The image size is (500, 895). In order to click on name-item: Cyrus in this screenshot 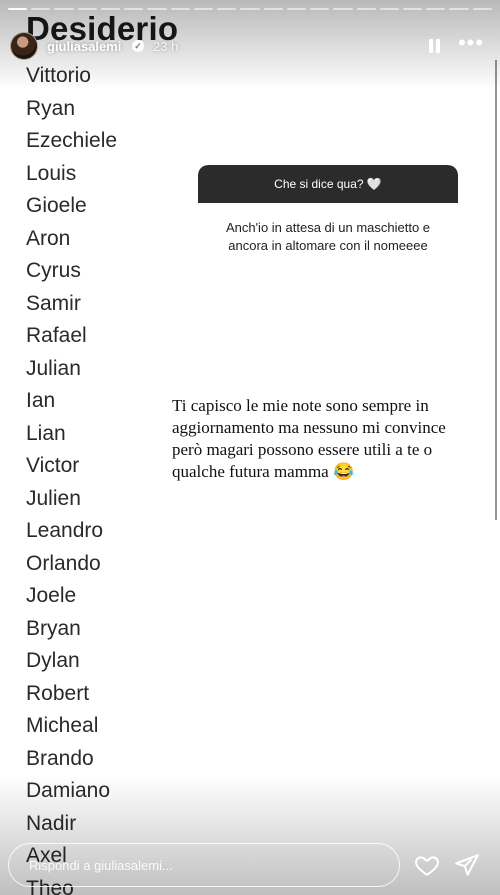, I will do `click(53, 270)`.